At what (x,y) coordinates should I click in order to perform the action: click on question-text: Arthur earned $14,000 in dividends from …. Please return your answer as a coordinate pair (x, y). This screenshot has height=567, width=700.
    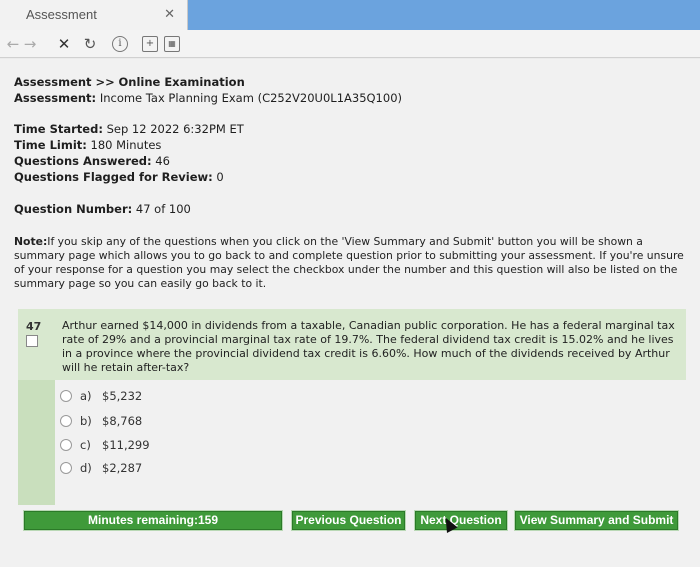
    Looking at the image, I should click on (368, 346).